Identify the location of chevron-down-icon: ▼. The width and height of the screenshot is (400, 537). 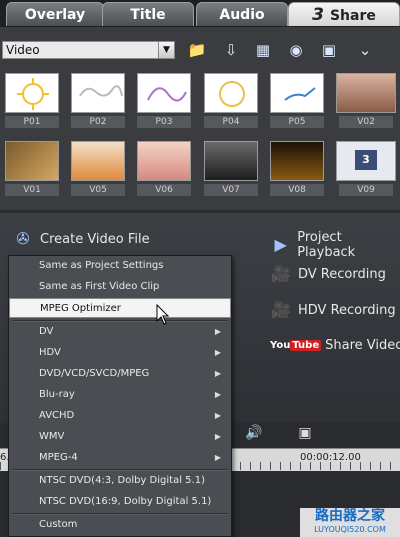
(166, 50).